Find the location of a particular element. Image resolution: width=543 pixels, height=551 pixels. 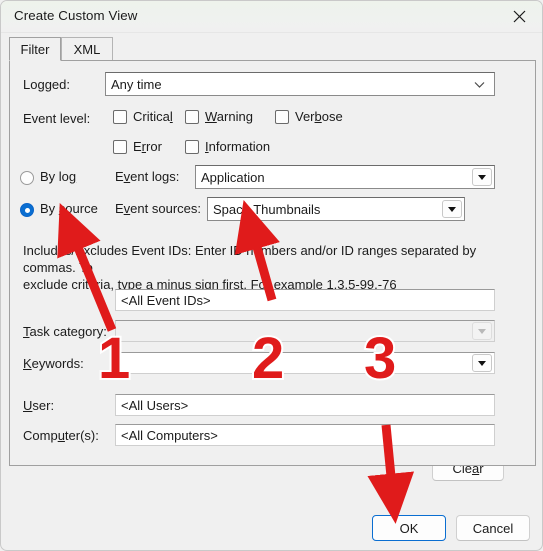

tab-filter-label: Filter is located at coordinates (35, 49).